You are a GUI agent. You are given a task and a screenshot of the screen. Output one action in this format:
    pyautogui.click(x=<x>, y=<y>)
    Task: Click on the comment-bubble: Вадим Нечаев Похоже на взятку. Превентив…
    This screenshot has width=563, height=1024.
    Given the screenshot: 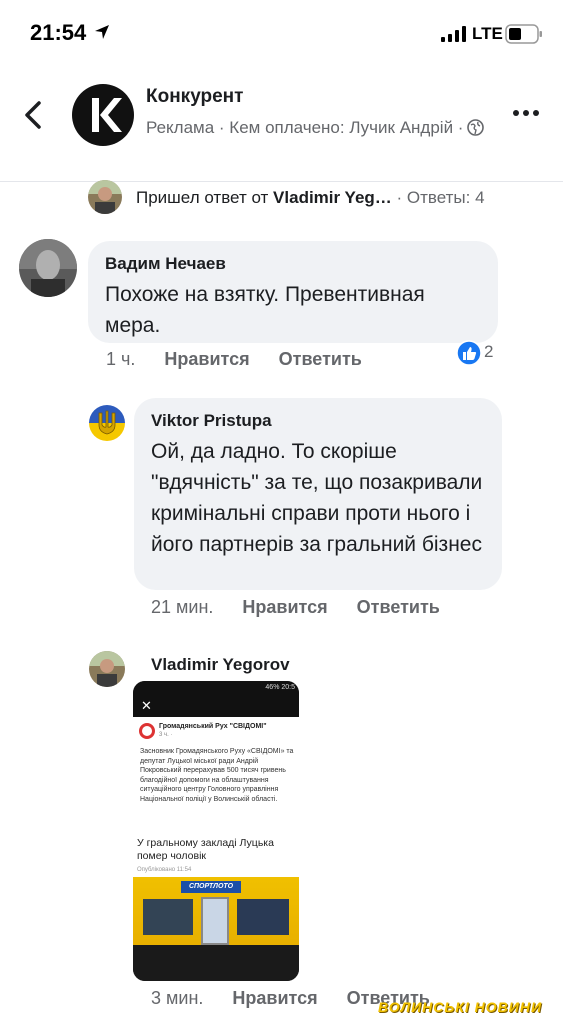 What is the action you would take?
    pyautogui.click(x=293, y=292)
    